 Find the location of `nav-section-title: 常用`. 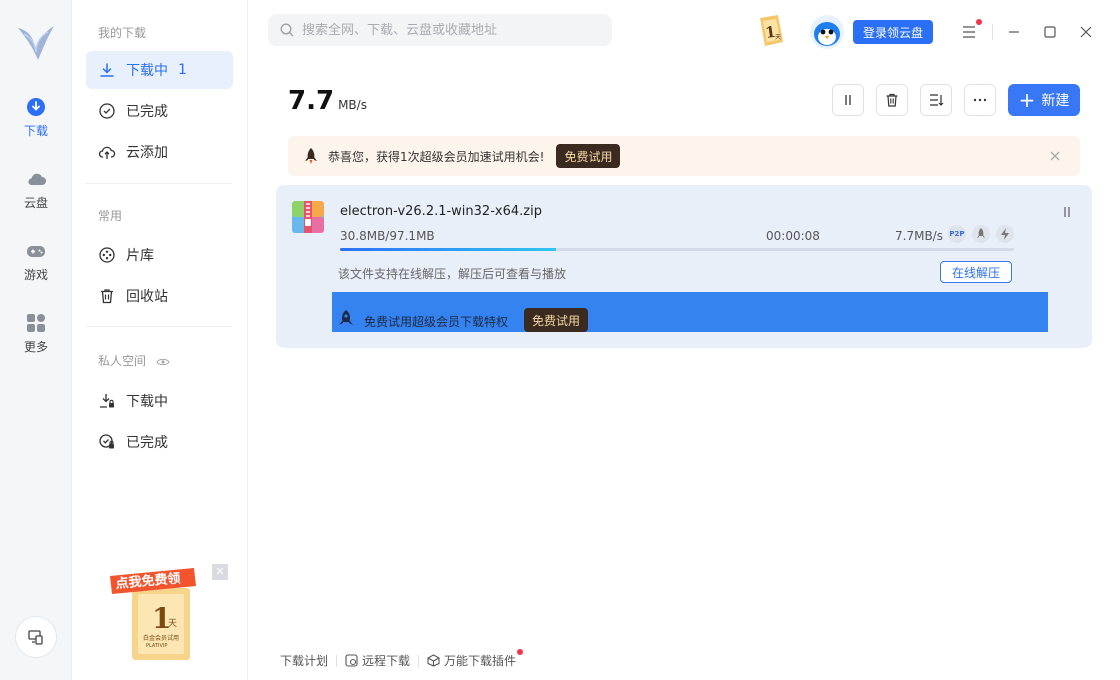

nav-section-title: 常用 is located at coordinates (110, 216).